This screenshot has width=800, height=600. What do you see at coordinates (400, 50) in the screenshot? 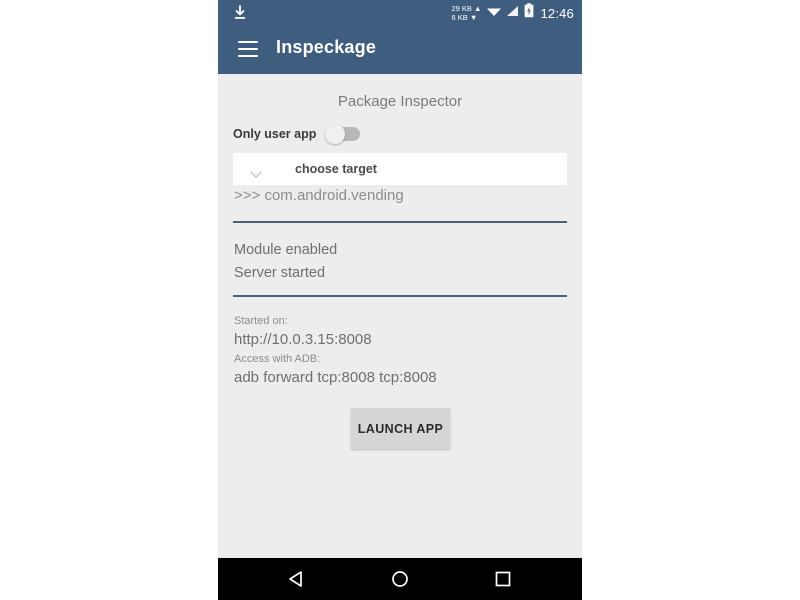
I see `app-bar: Inspeckage` at bounding box center [400, 50].